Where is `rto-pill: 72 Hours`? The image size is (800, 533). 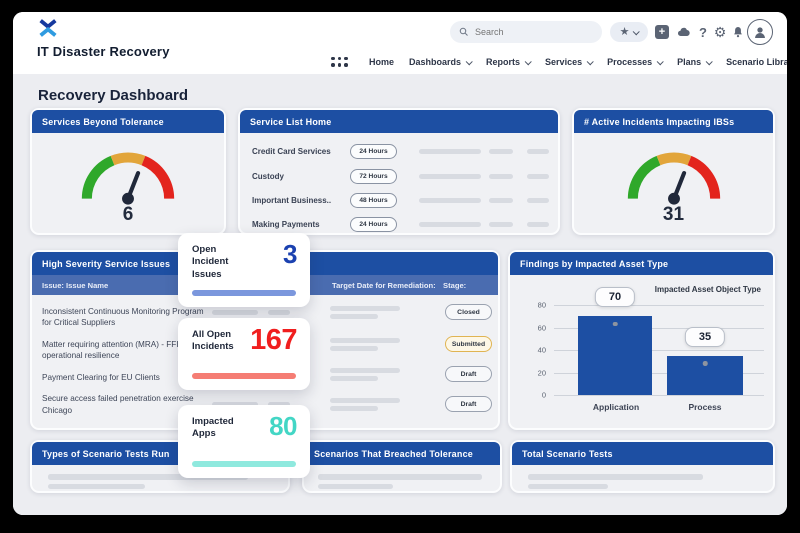 rto-pill: 72 Hours is located at coordinates (373, 176).